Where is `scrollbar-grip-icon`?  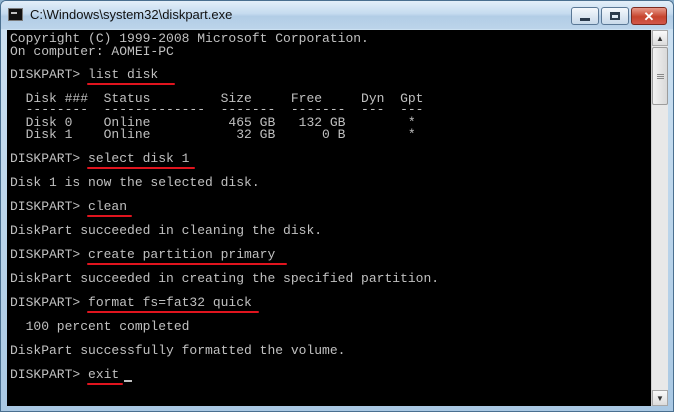 scrollbar-grip-icon is located at coordinates (660, 74).